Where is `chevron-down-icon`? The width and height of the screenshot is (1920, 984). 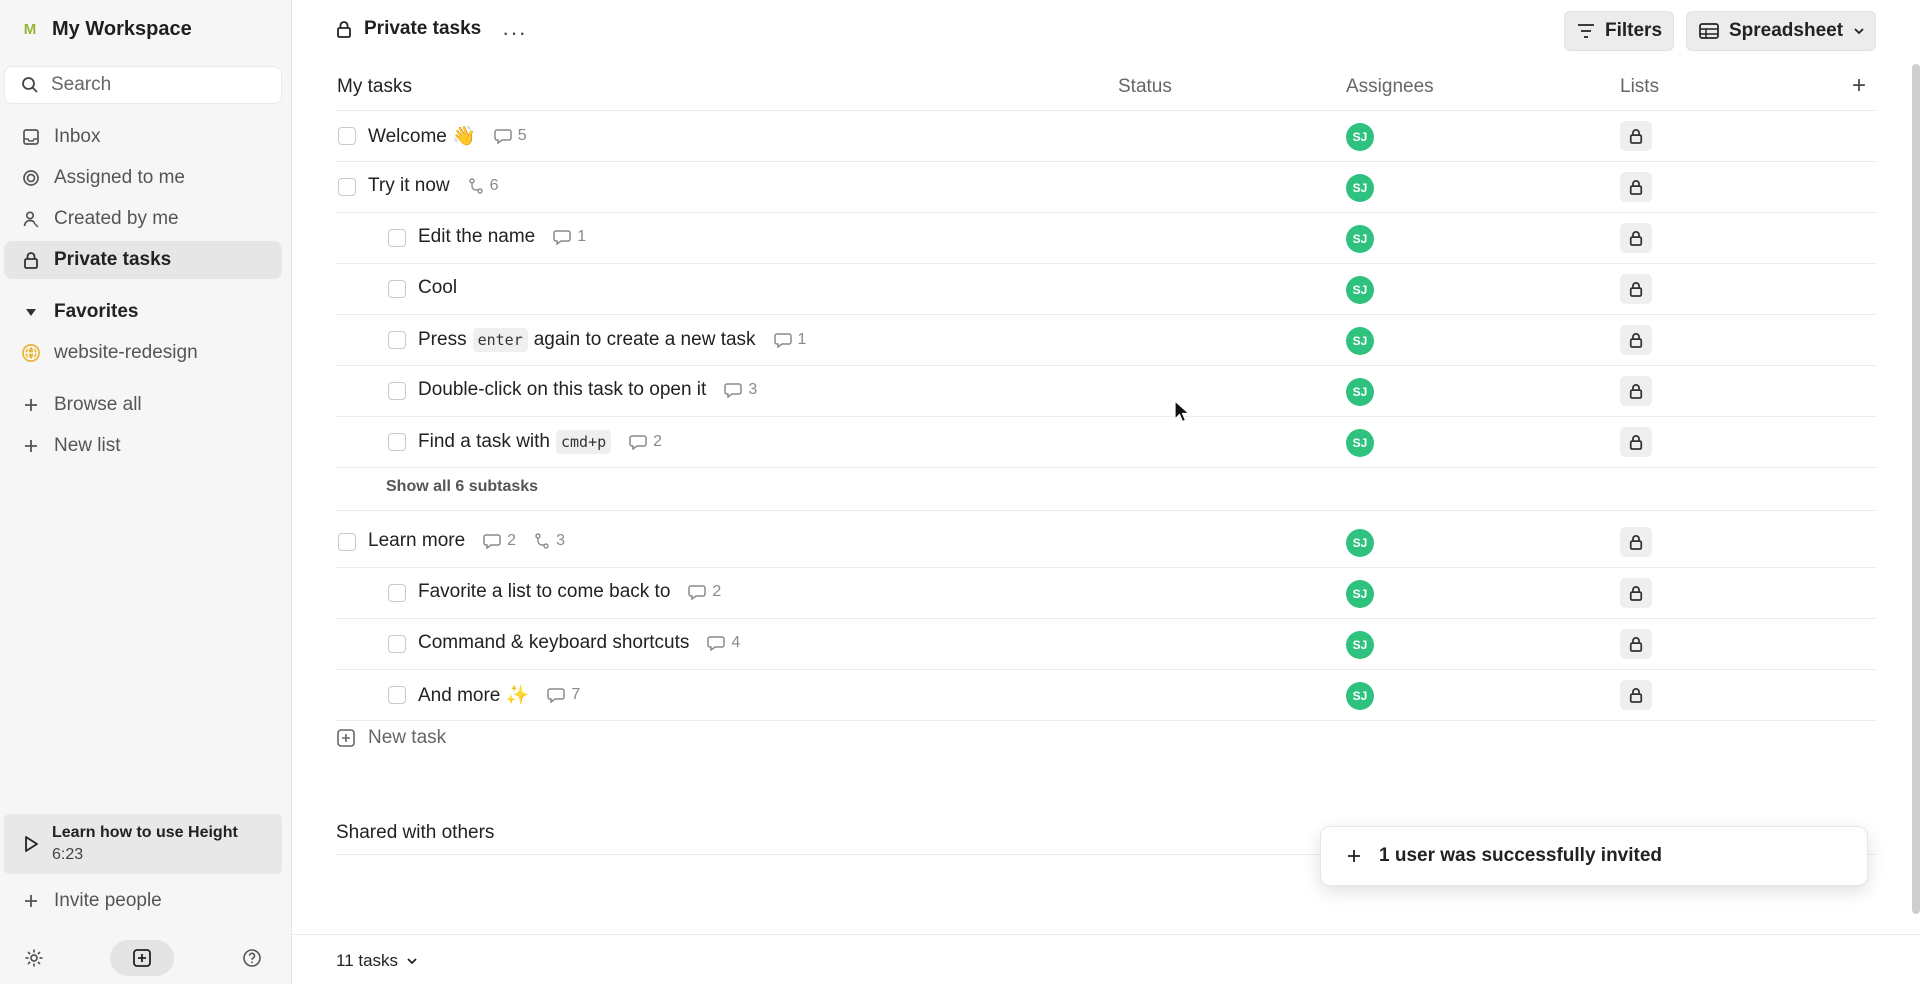
chevron-down-icon is located at coordinates (412, 961).